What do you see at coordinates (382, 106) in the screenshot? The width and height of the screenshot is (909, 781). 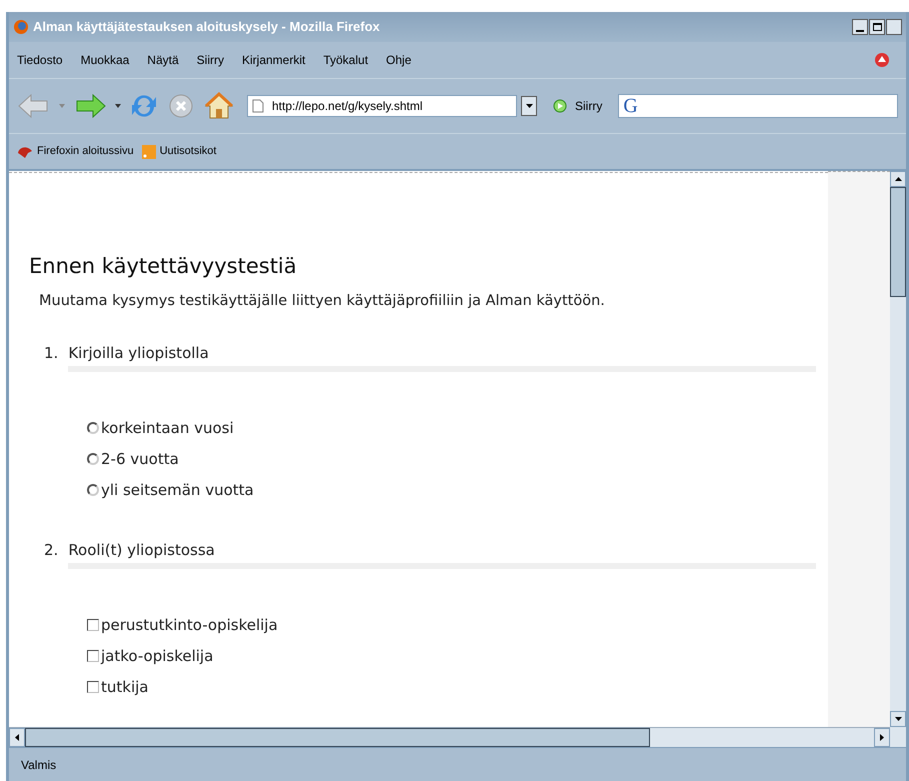 I see `address-field: http://lepo.net/g/kysely.shtml` at bounding box center [382, 106].